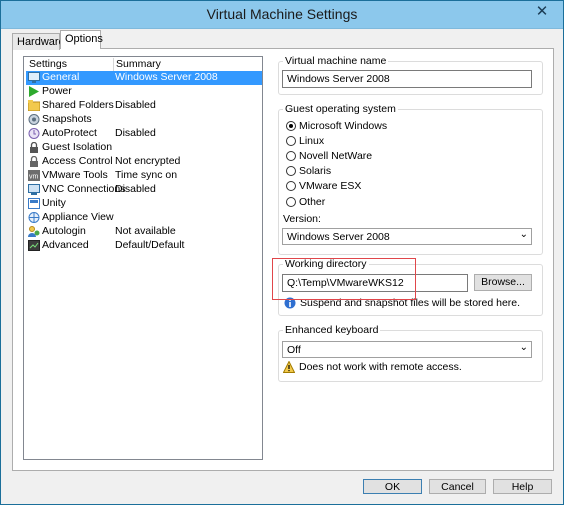 This screenshot has width=564, height=505. What do you see at coordinates (69, 133) in the screenshot?
I see `settings-item-label: AutoProtect` at bounding box center [69, 133].